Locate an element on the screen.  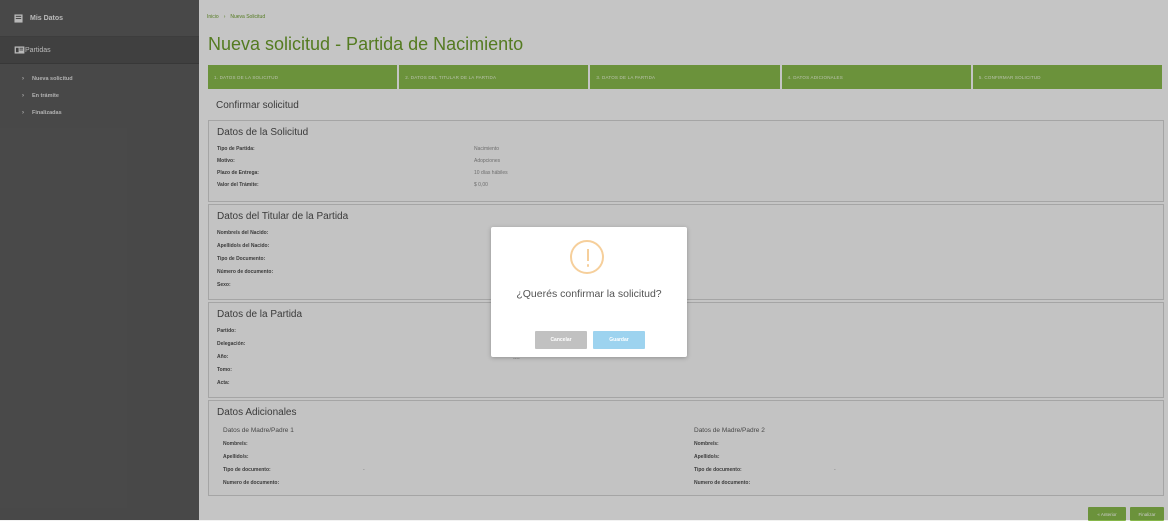
modal-question: ¿Querés confirmar la solicitud? is located at coordinates (589, 294).